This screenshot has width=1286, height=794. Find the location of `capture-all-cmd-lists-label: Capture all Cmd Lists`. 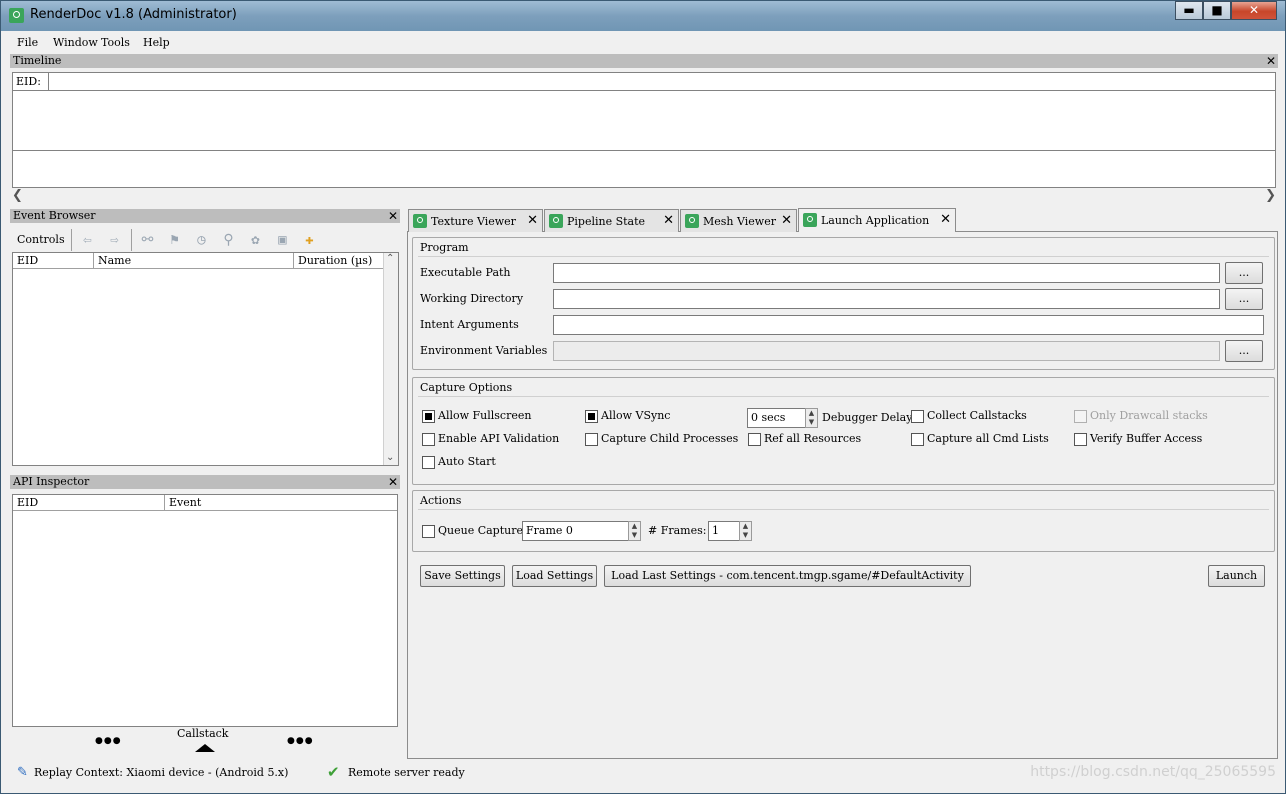

capture-all-cmd-lists-label: Capture all Cmd Lists is located at coordinates (988, 438).